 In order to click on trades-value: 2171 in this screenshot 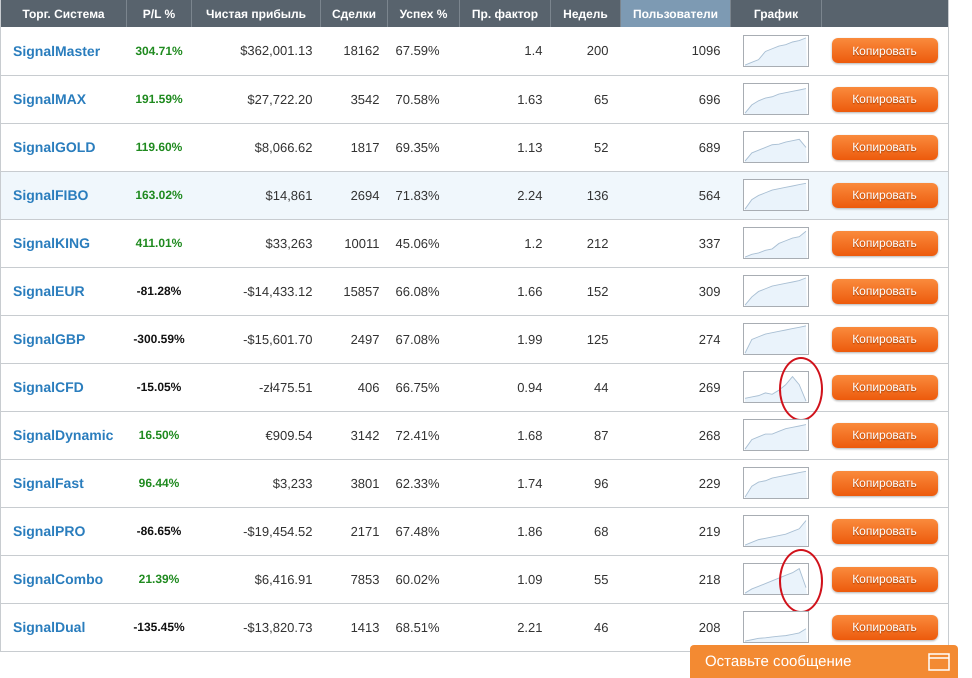, I will do `click(365, 531)`.